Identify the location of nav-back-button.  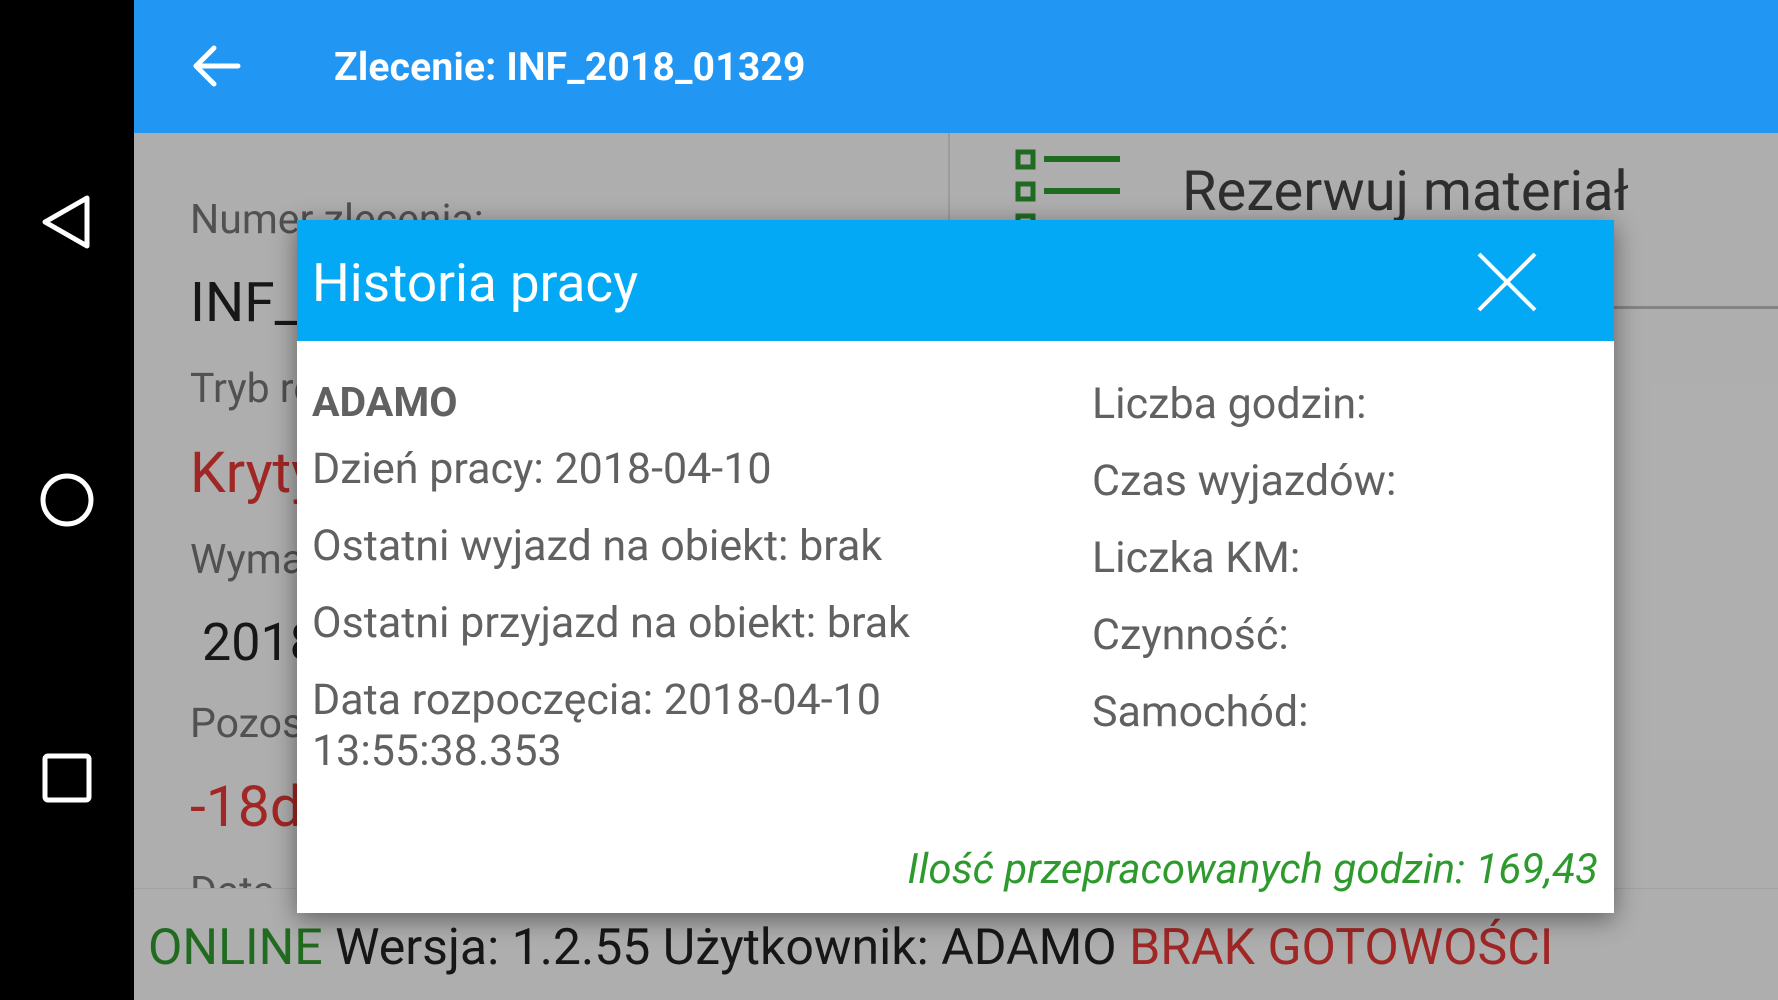
(67, 222).